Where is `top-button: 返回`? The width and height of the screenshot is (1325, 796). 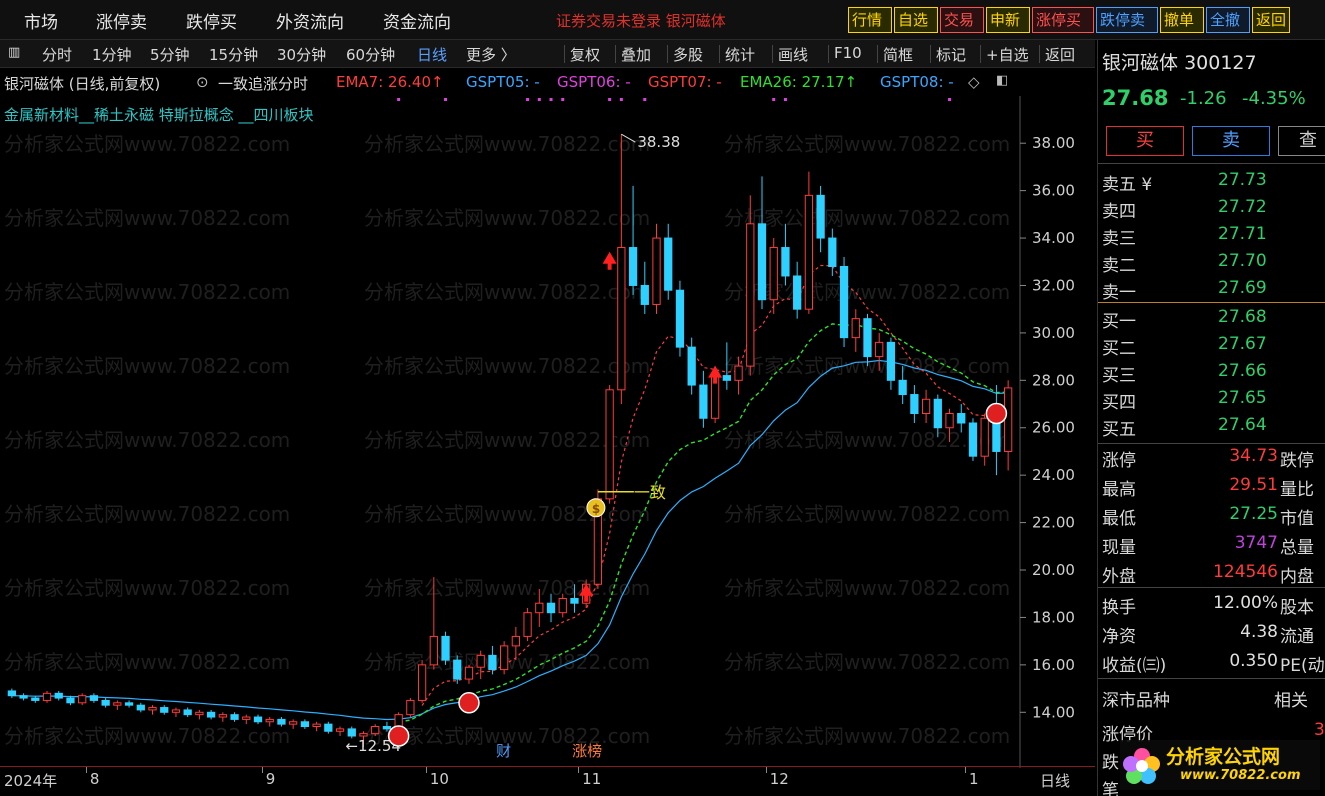
top-button: 返回 is located at coordinates (1271, 20).